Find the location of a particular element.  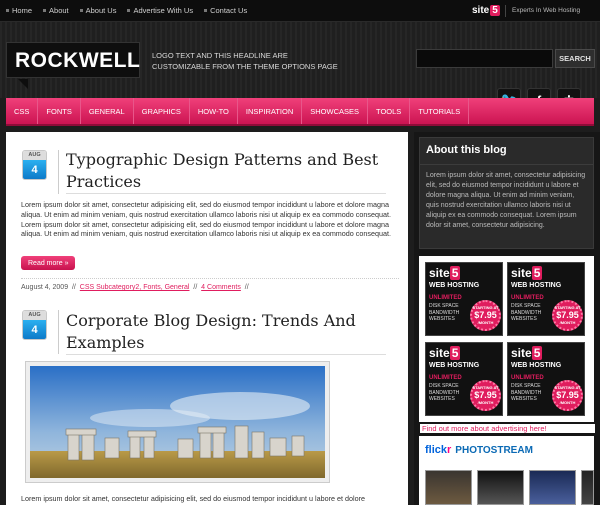

date-month: AUG is located at coordinates (34, 315).